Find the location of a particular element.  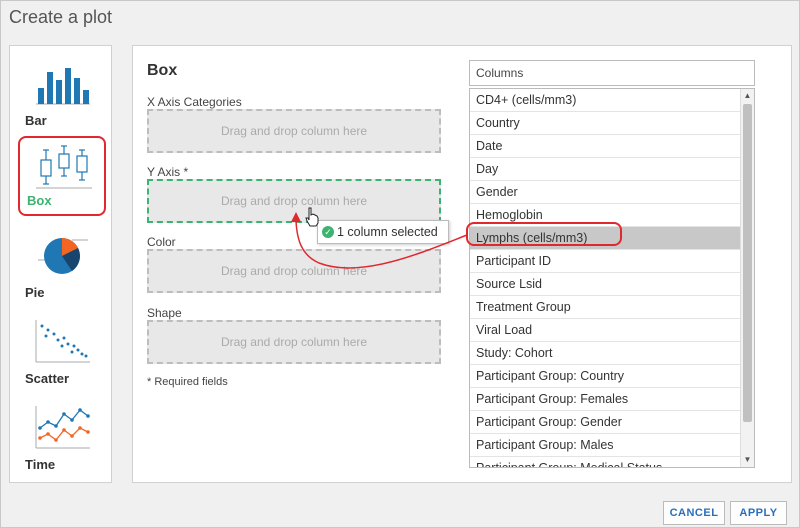

bar-chart-icon is located at coordinates (63, 86).